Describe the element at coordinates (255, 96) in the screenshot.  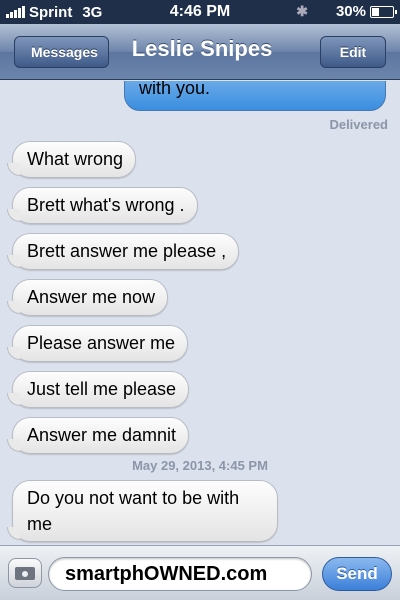
I see `sent-message-bubble: with you.` at that location.